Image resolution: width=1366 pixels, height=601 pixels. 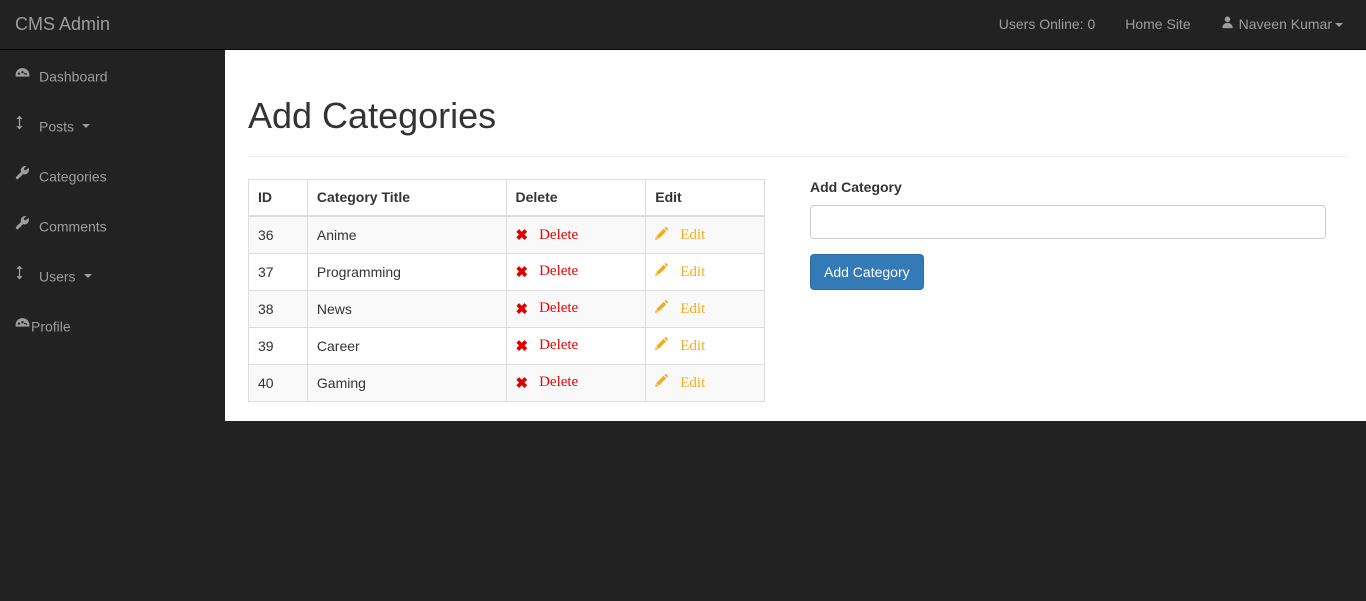 I want to click on table-head: ID Category Title Delete Edit, so click(x=506, y=198).